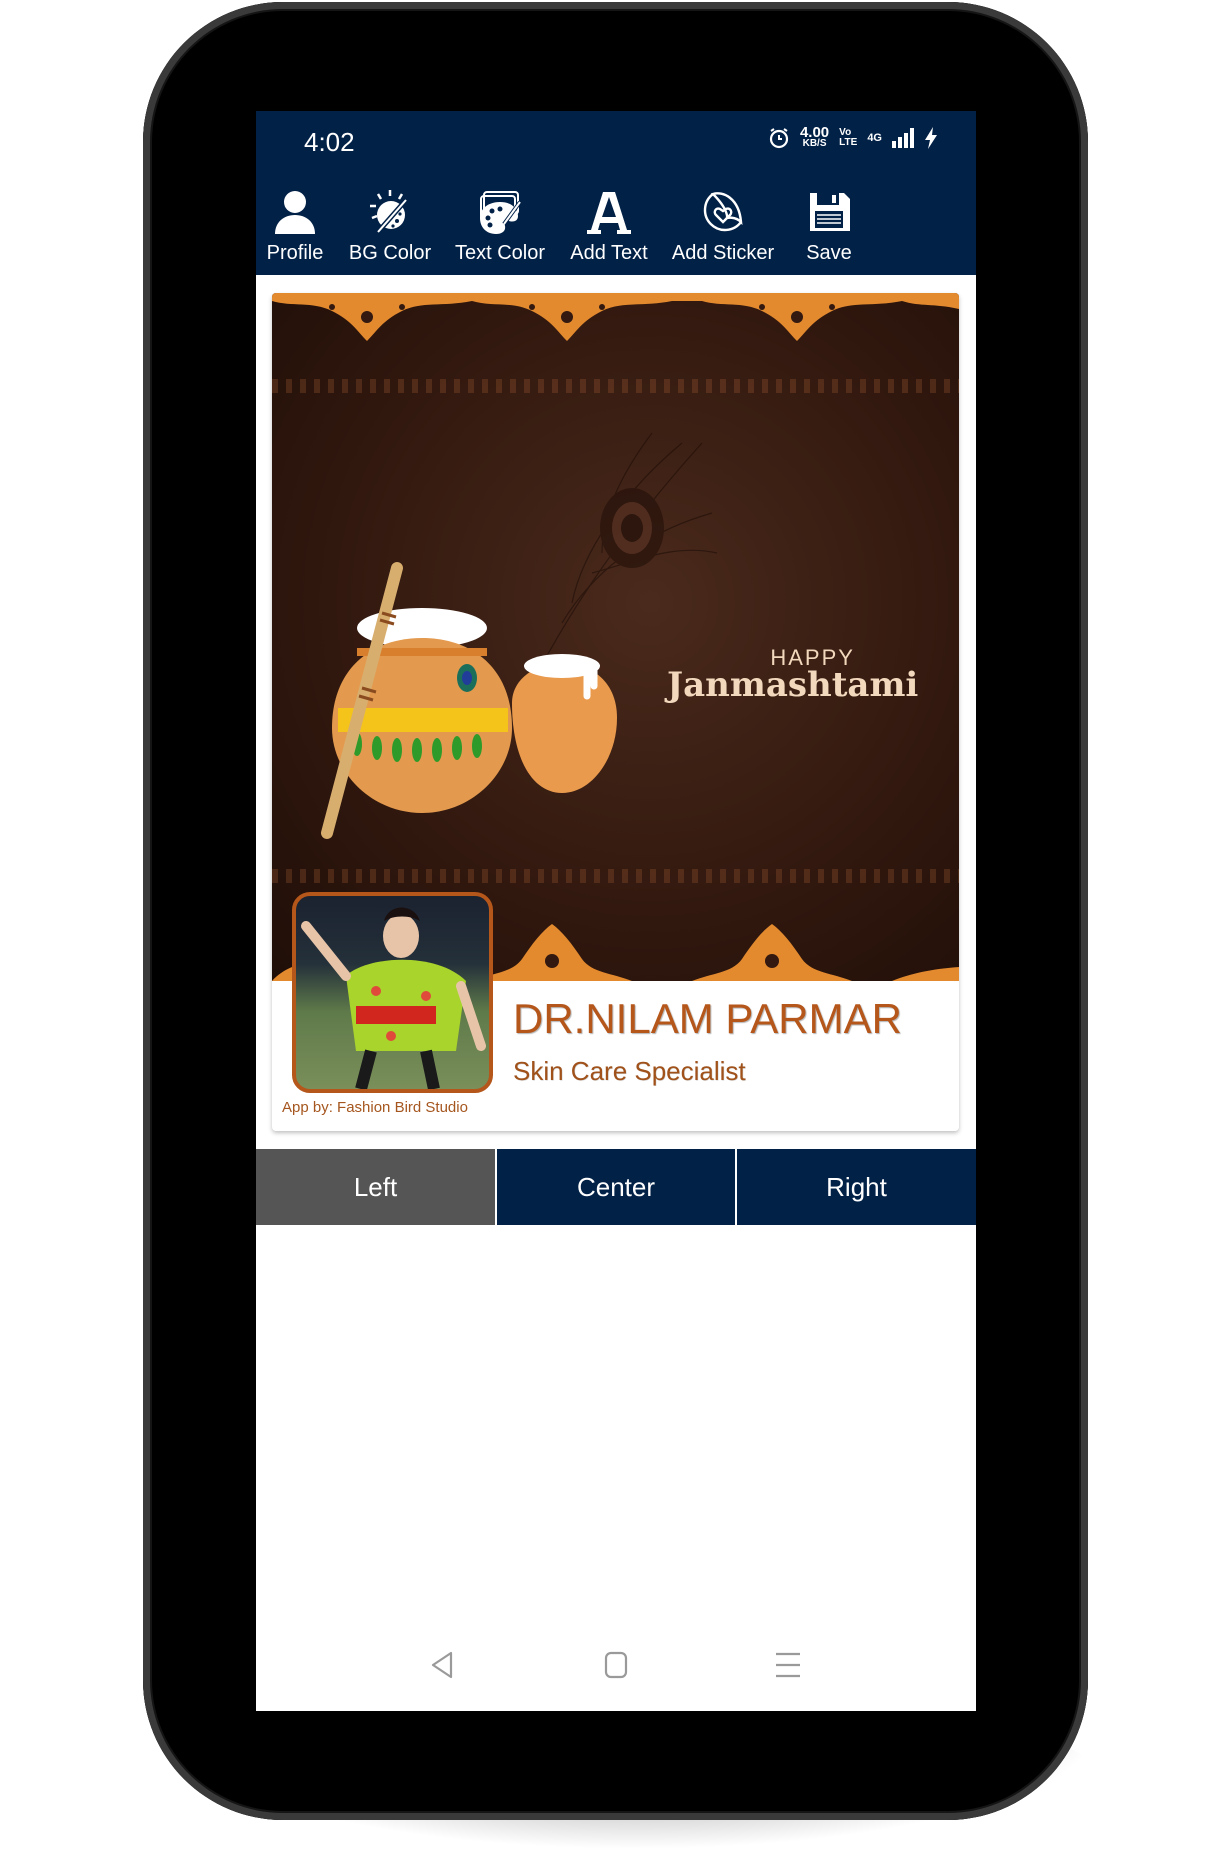 This screenshot has height=1858, width=1228. I want to click on charging-icon, so click(931, 138).